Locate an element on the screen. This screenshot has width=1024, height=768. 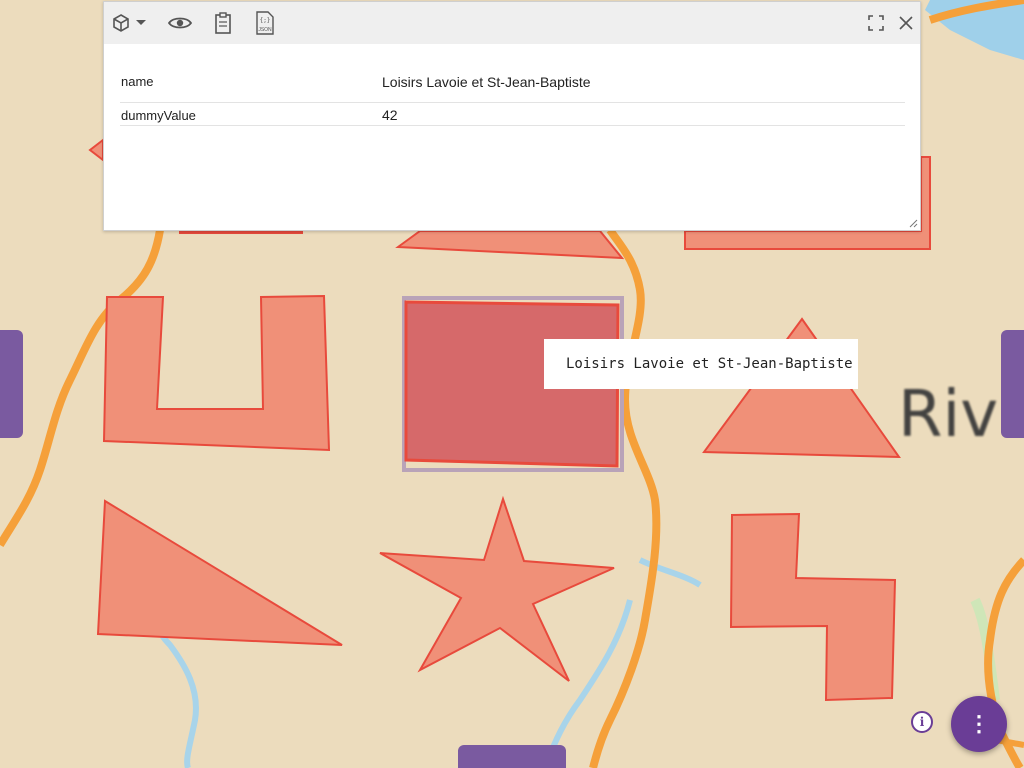
json-file-icon: {;} JSON is located at coordinates (265, 23).